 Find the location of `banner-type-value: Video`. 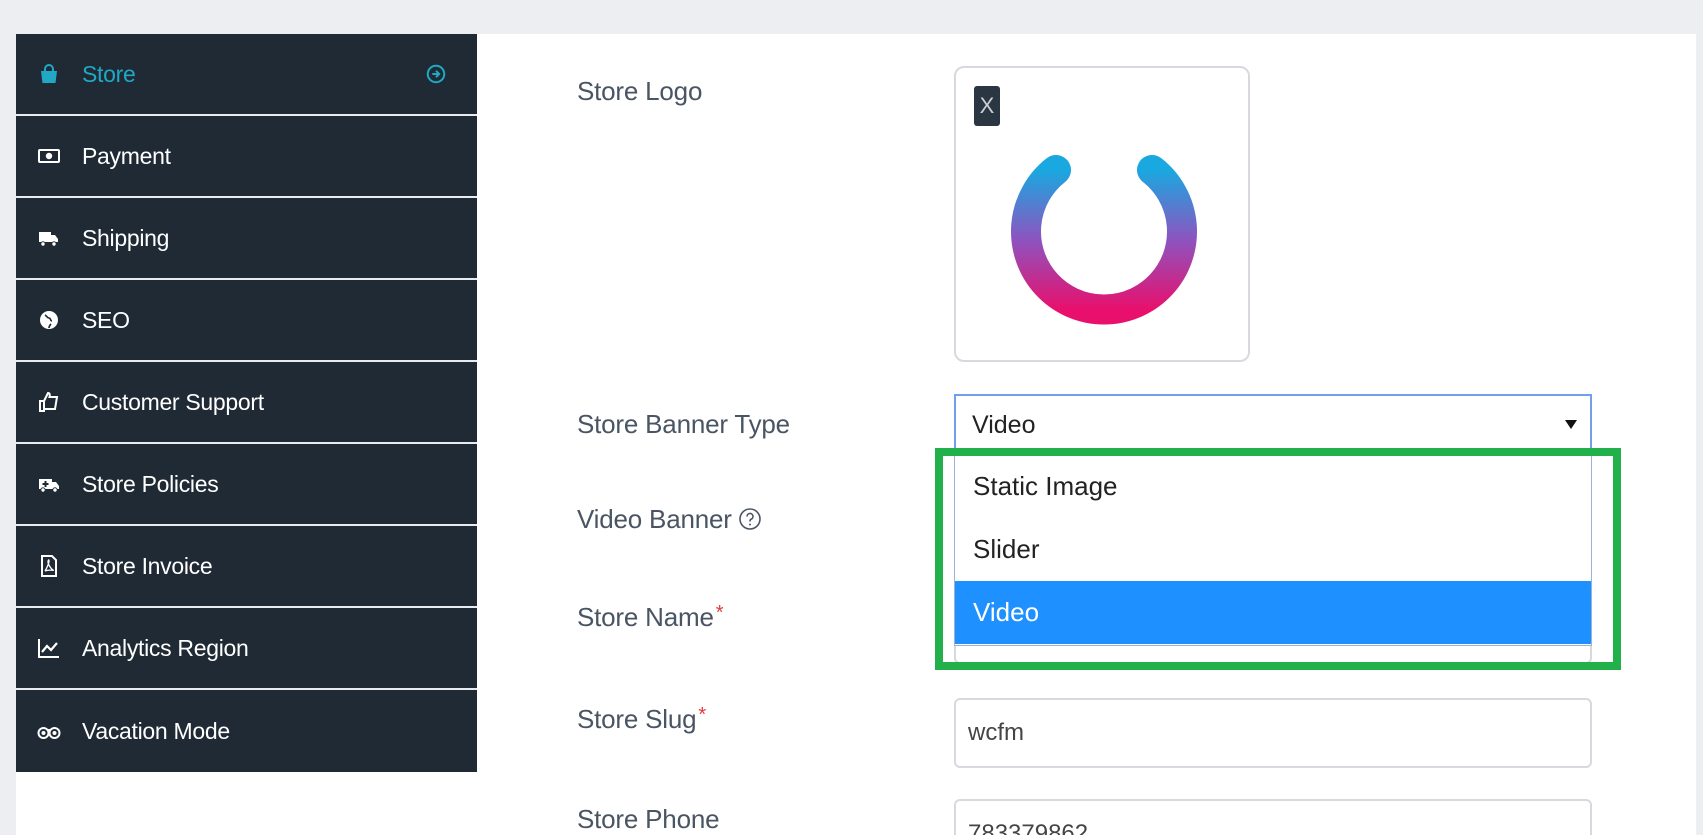

banner-type-value: Video is located at coordinates (1004, 424).